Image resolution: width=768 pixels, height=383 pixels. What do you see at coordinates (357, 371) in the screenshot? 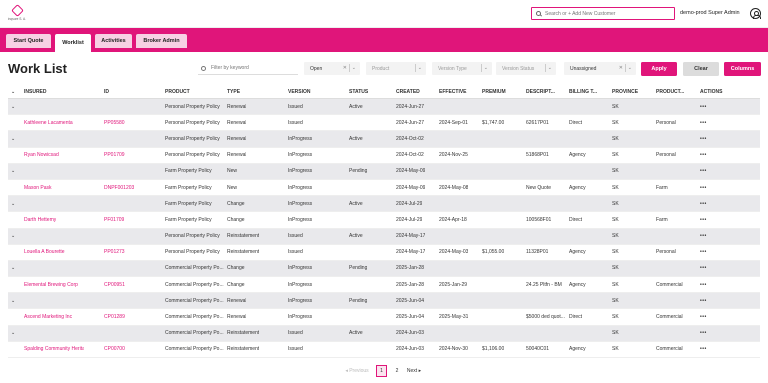
I see `previous-page-button: ◂ Previous` at bounding box center [357, 371].